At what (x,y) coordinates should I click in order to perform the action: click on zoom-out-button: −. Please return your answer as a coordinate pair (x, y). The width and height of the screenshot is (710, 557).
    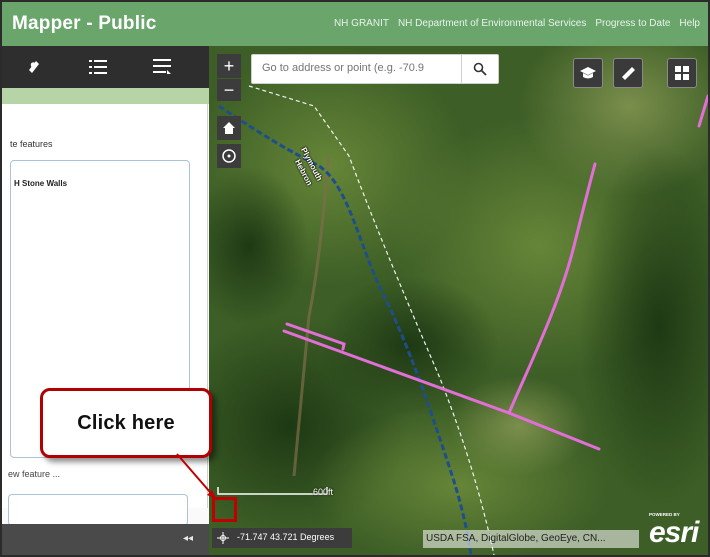
    Looking at the image, I should click on (229, 90).